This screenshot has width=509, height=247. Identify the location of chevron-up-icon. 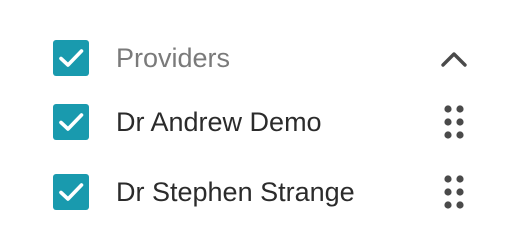
(454, 59).